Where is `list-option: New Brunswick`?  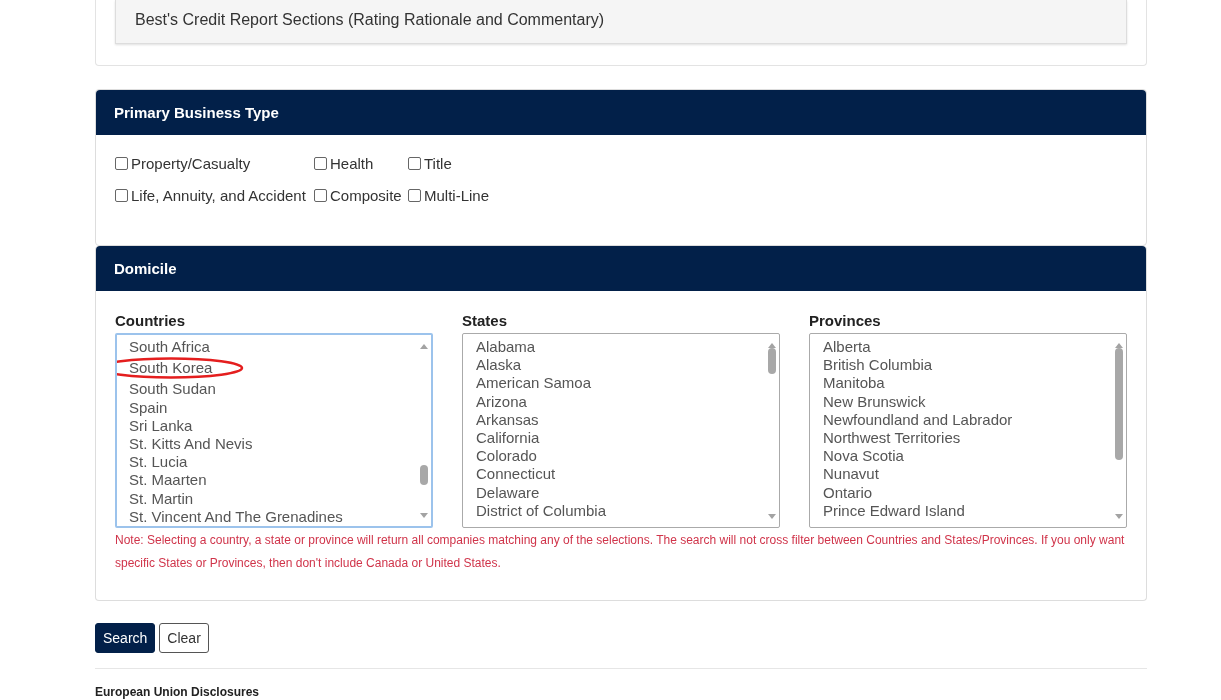
list-option: New Brunswick is located at coordinates (874, 401).